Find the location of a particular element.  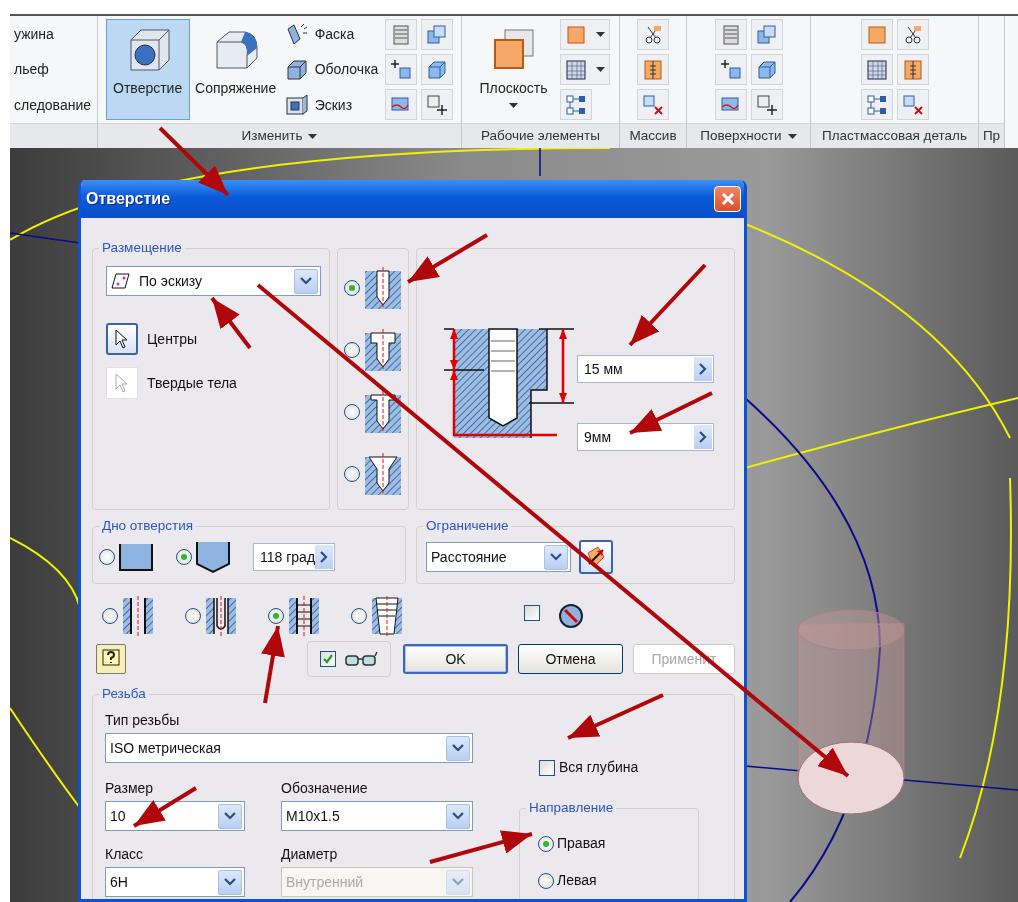

ribbon-button: следование is located at coordinates (52, 105).